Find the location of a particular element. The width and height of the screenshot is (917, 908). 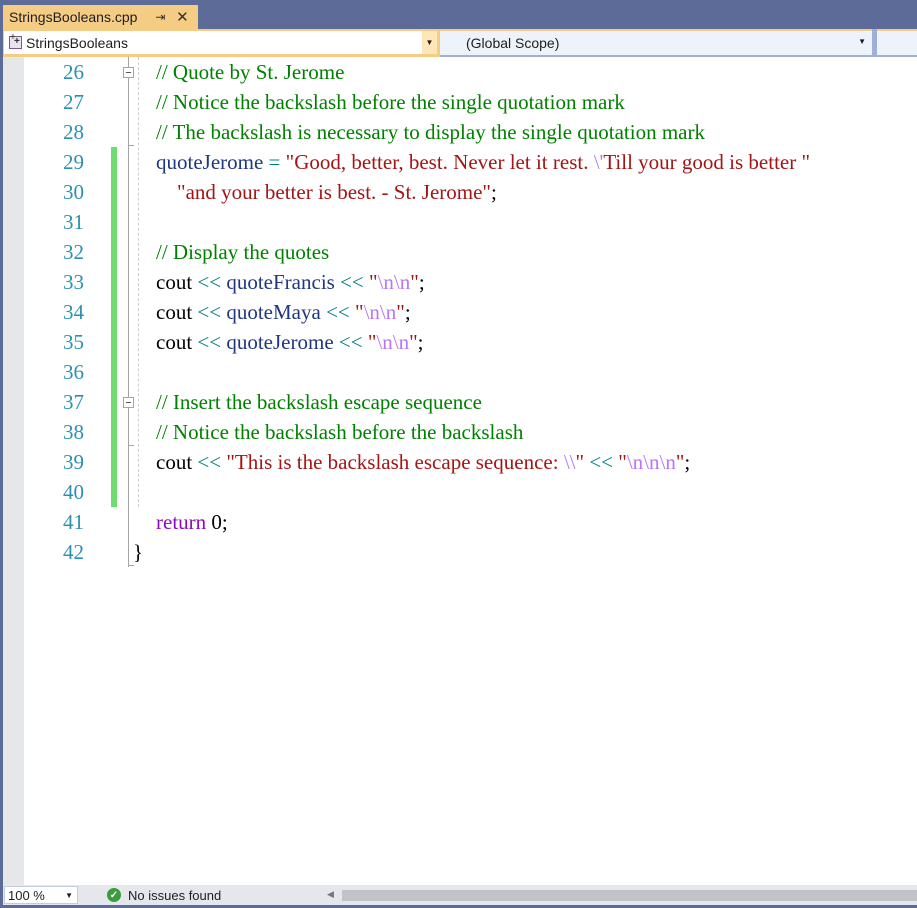

code-line: 40 is located at coordinates (460, 492).